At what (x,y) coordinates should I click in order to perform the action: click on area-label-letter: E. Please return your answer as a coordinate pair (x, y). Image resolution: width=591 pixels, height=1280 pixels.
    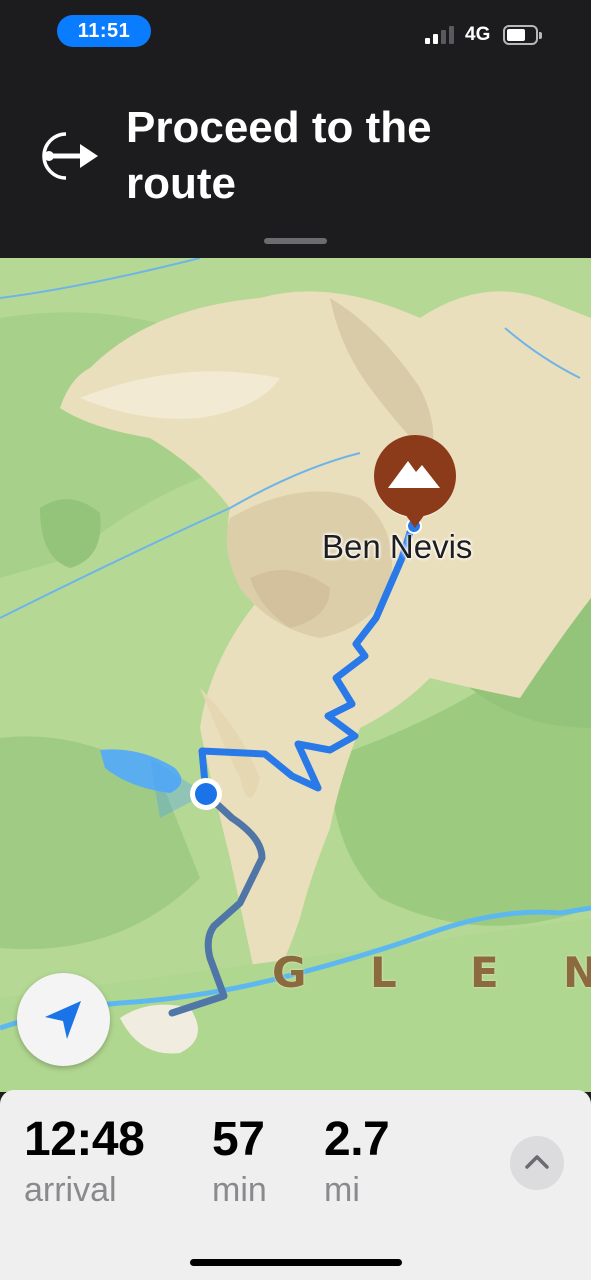
    Looking at the image, I should click on (484, 972).